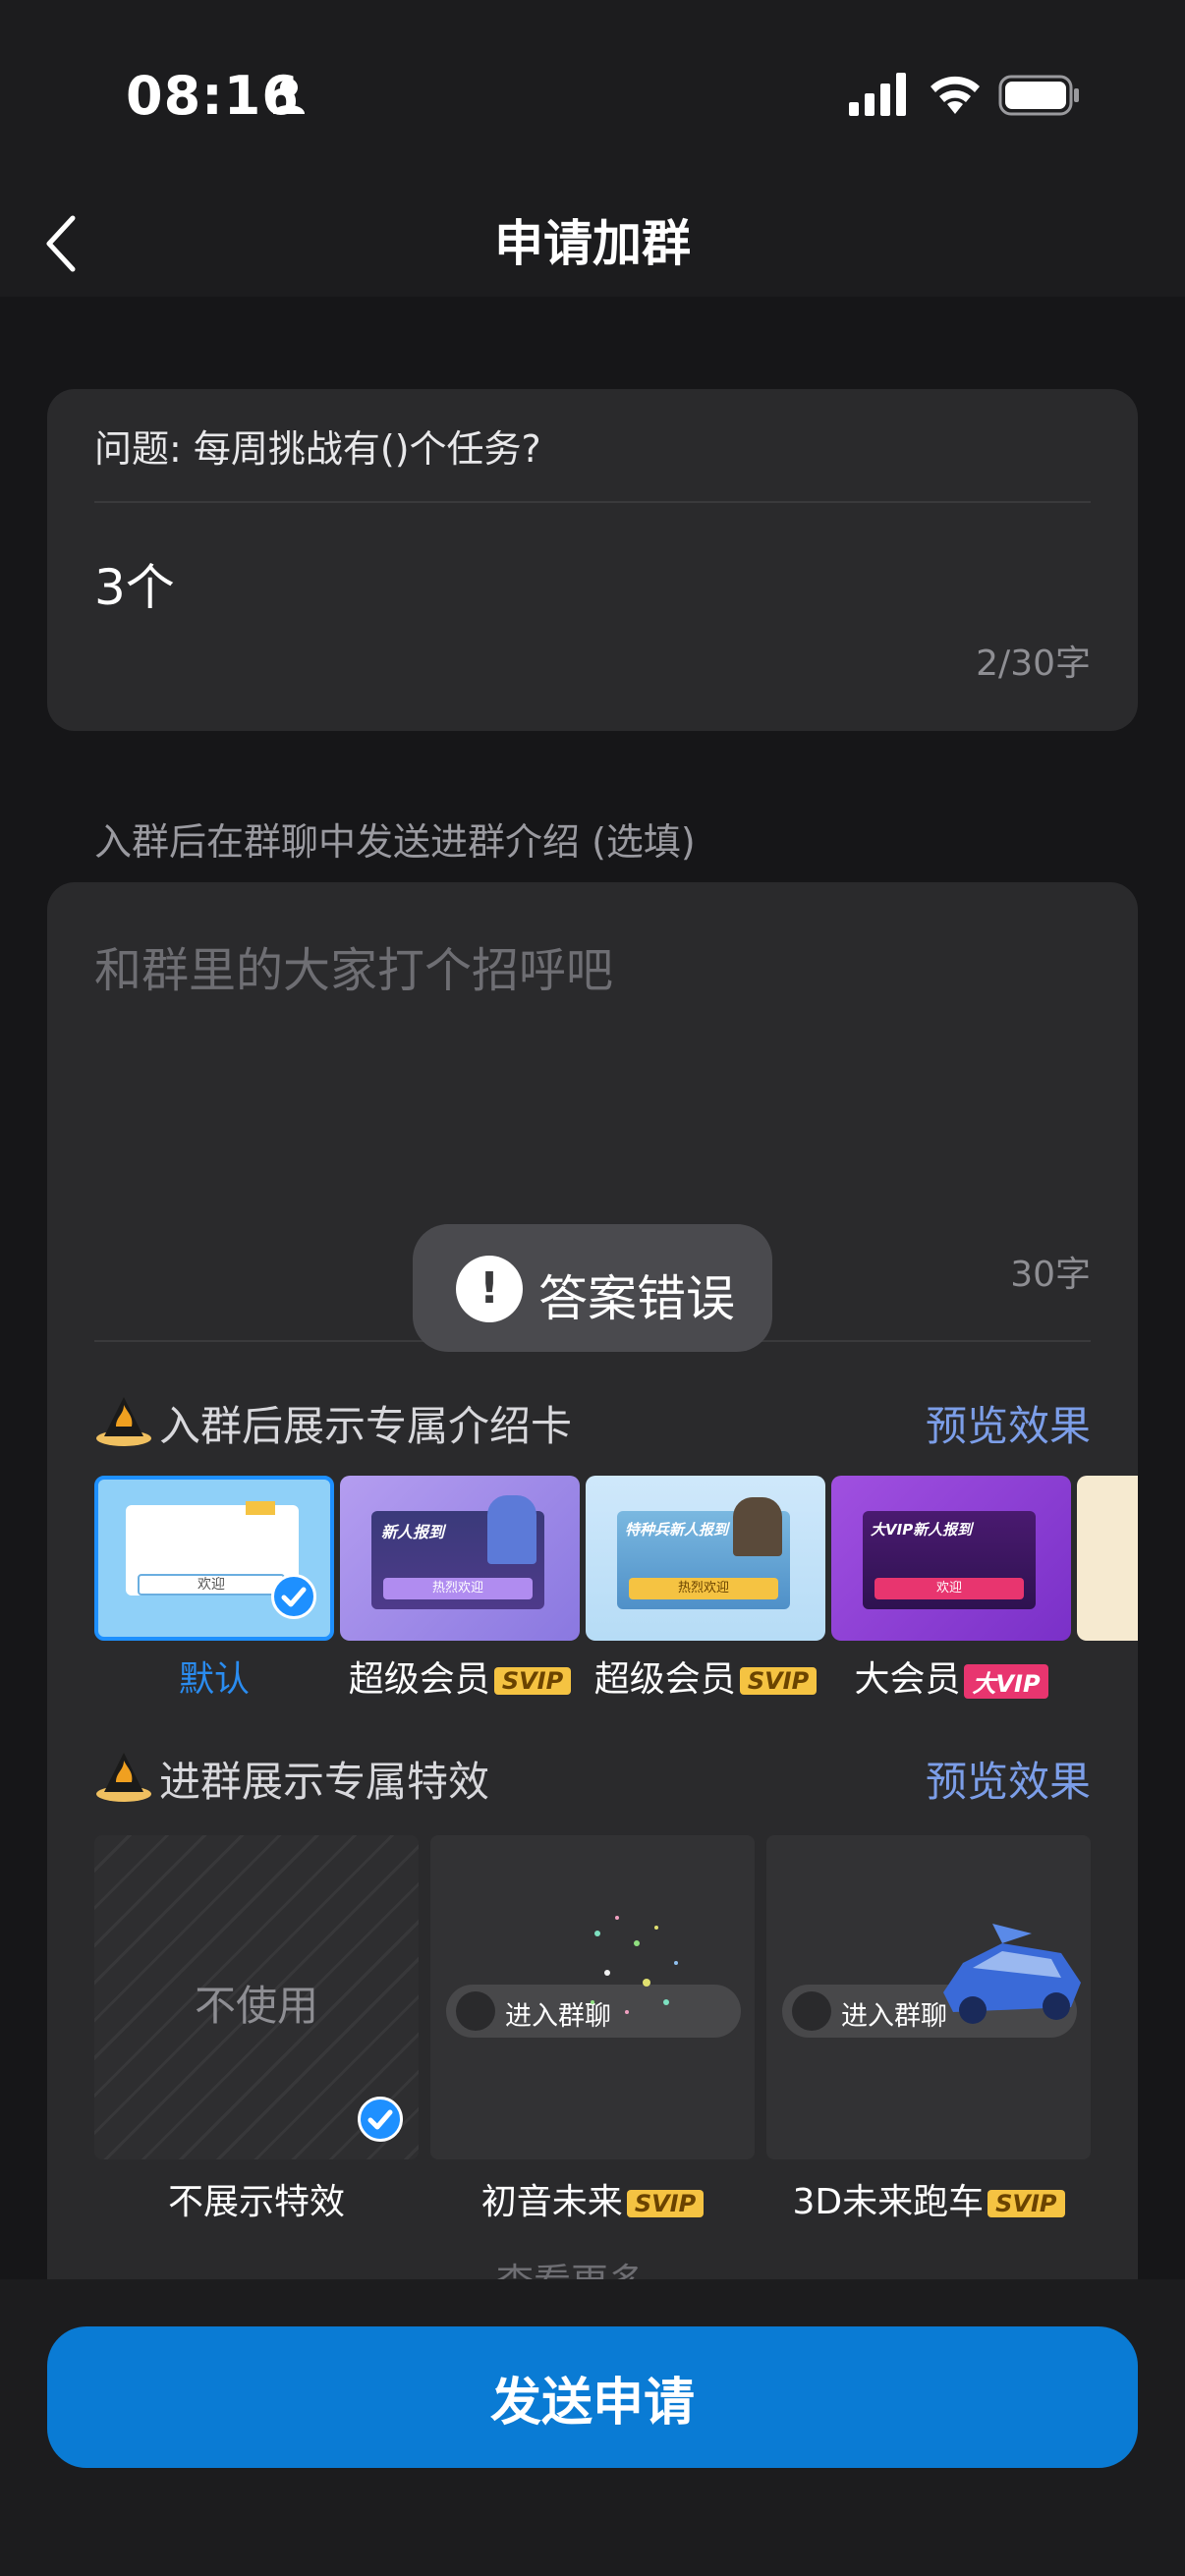 The width and height of the screenshot is (1185, 2576). I want to click on intro-card-default: 欢迎 默认, so click(214, 1589).